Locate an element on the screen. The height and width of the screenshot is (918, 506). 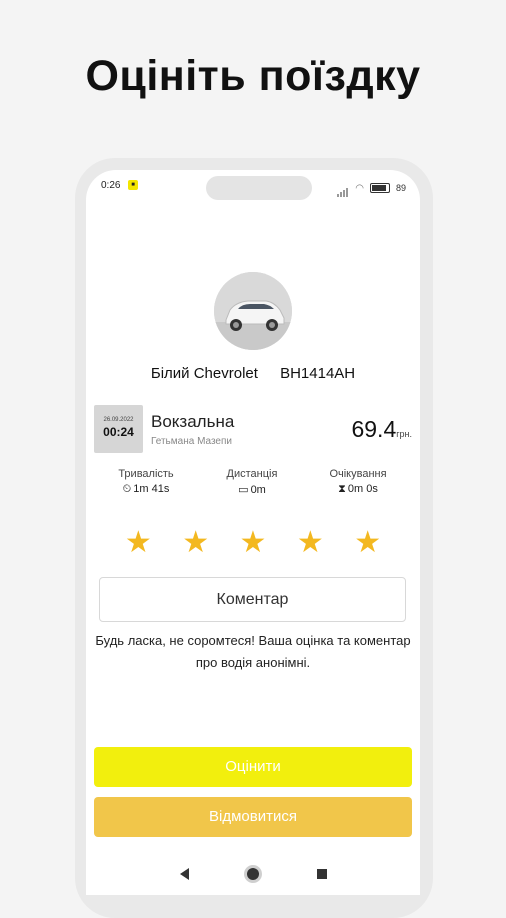
wifi-icon: ◠ is located at coordinates (359, 188).